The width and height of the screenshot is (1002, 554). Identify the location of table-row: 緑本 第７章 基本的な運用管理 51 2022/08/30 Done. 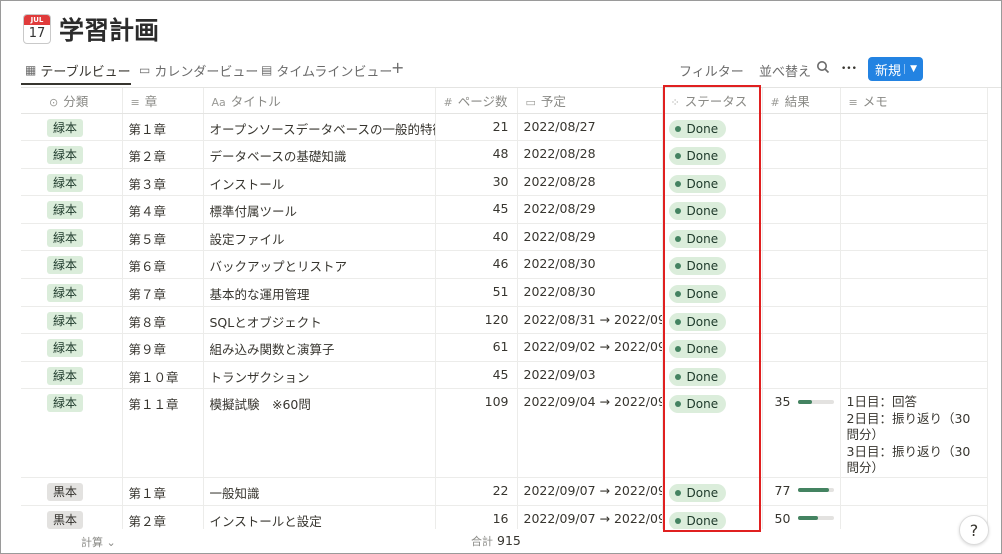
(504, 292).